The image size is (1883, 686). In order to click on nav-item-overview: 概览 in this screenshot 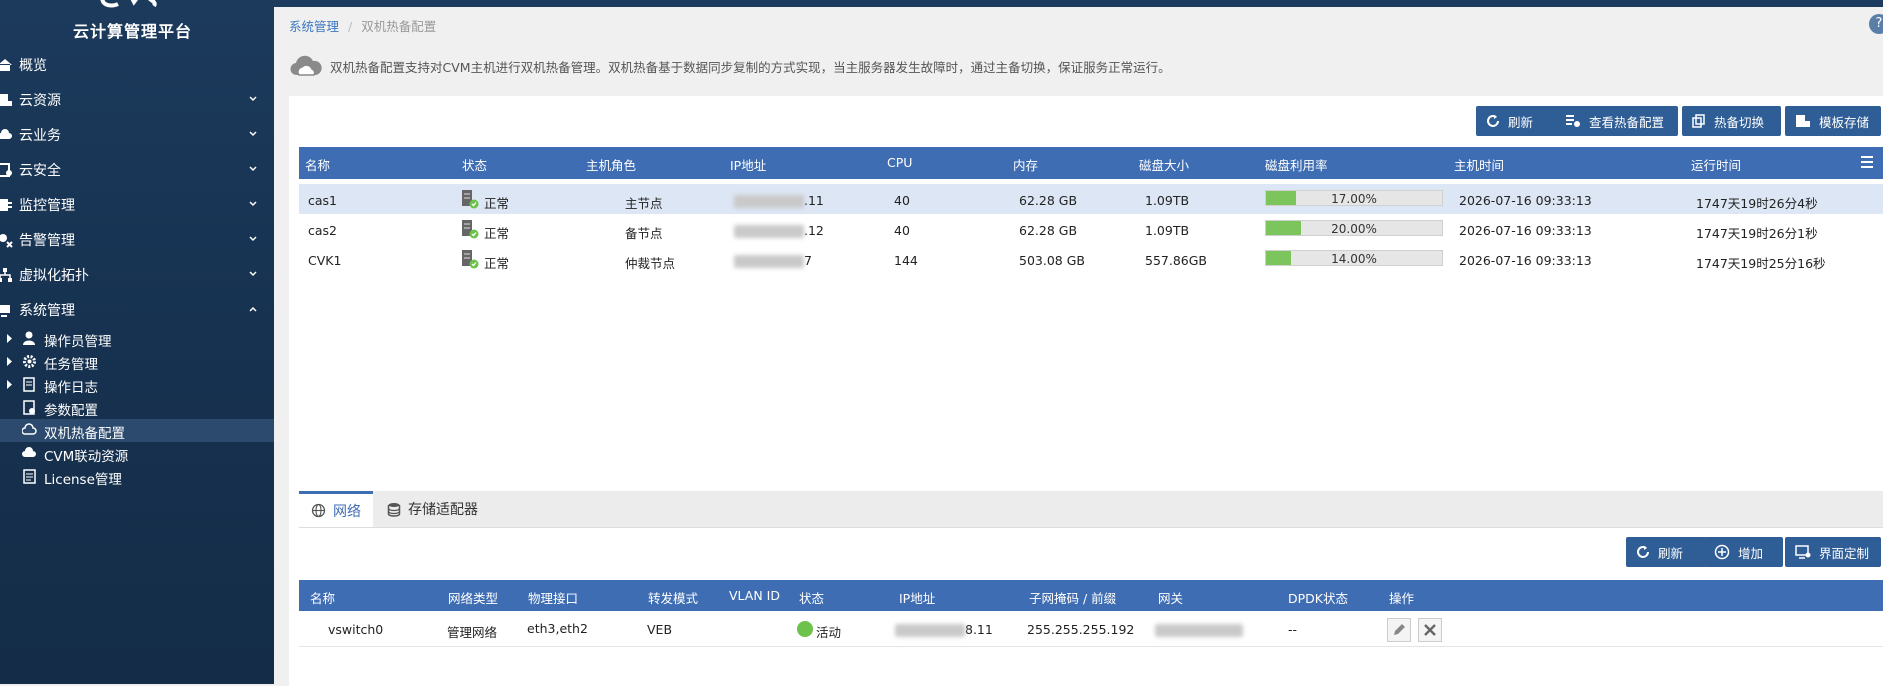, I will do `click(137, 64)`.